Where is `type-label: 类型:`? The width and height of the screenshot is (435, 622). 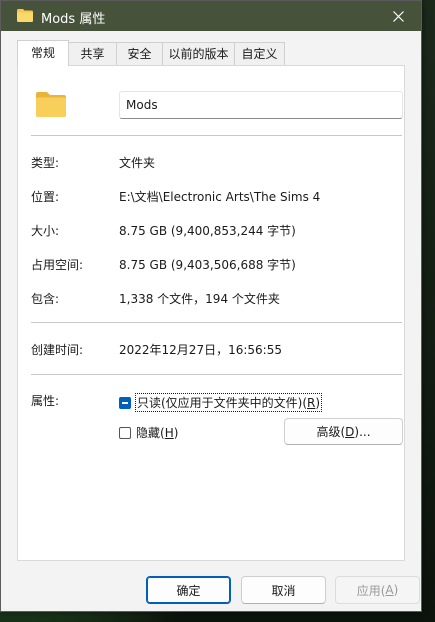
type-label: 类型: is located at coordinates (45, 163).